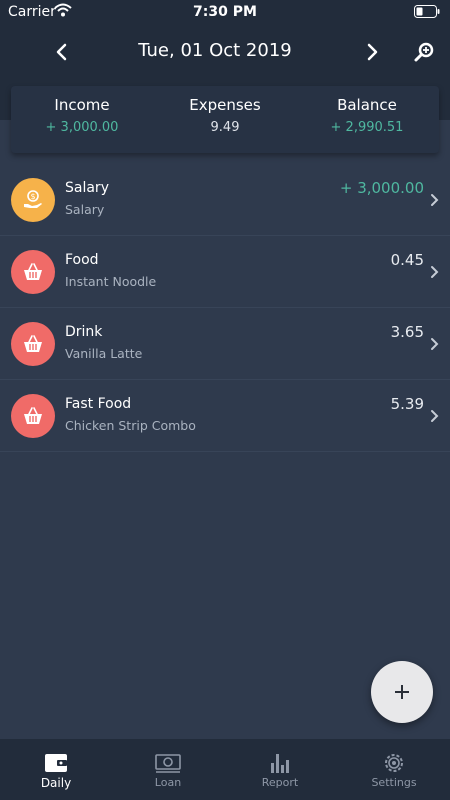 Image resolution: width=450 pixels, height=800 pixels. I want to click on battery-icon, so click(427, 13).